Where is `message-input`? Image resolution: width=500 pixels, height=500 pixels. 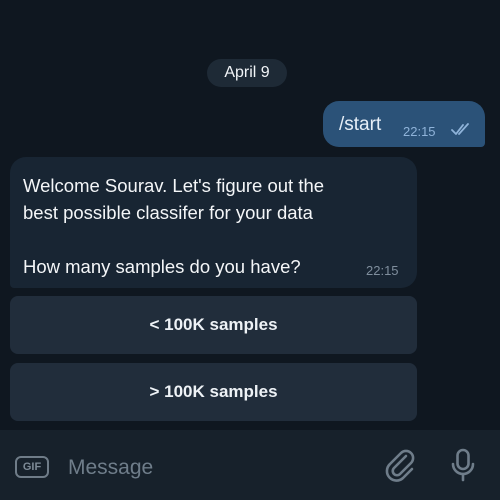
message-input is located at coordinates (218, 468).